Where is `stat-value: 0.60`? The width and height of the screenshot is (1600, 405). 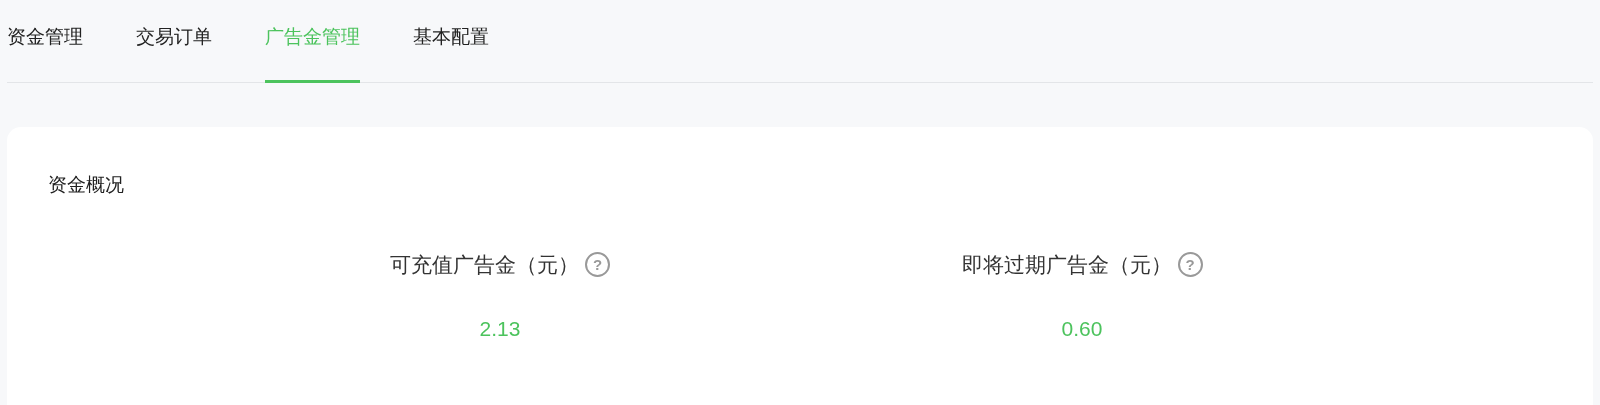
stat-value: 0.60 is located at coordinates (1082, 328).